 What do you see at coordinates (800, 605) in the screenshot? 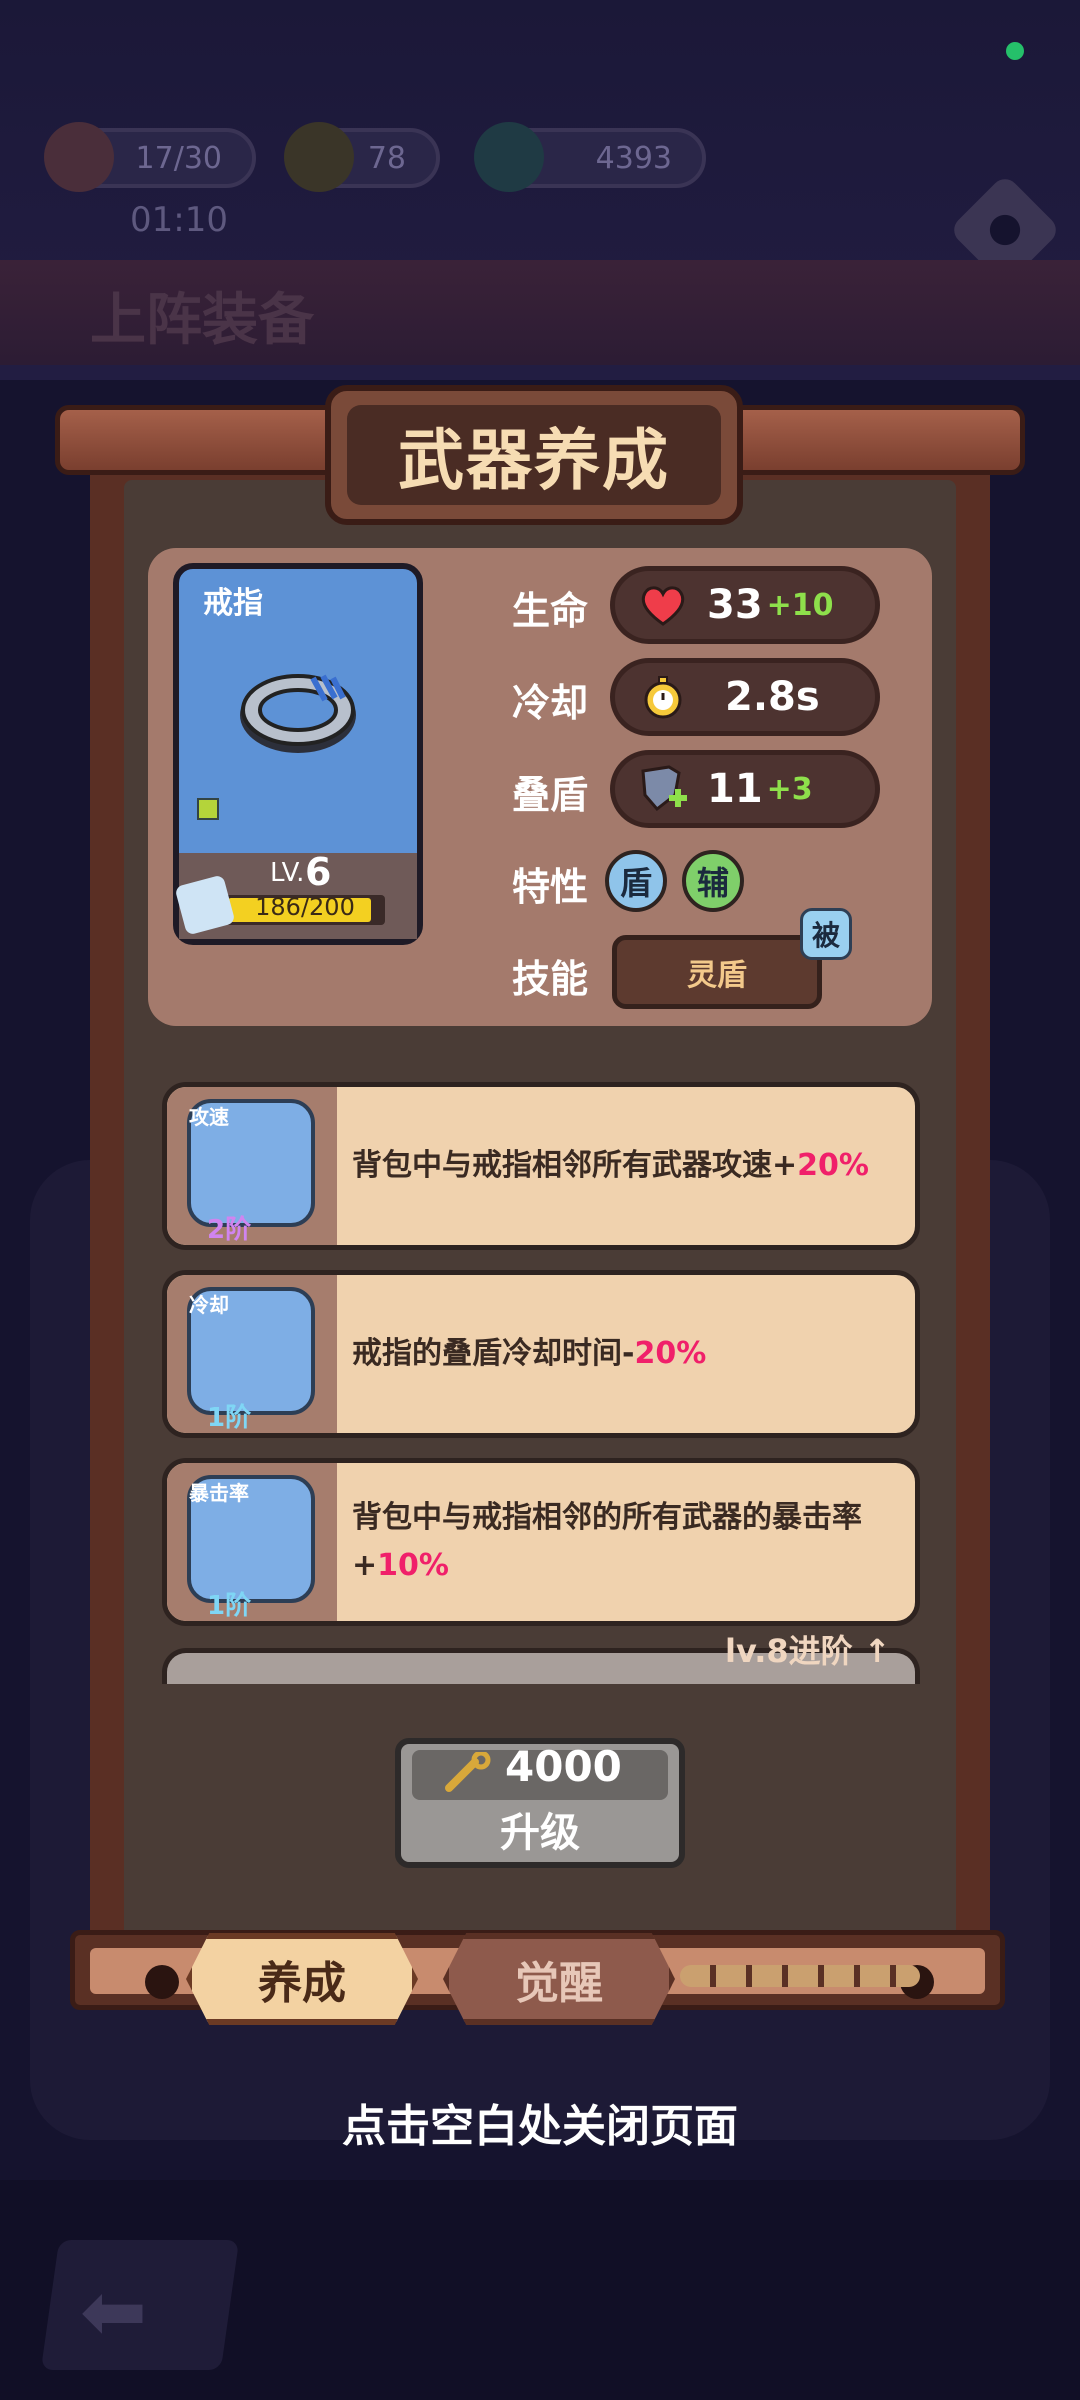
I see `stat-bonus-hp: +10` at bounding box center [800, 605].